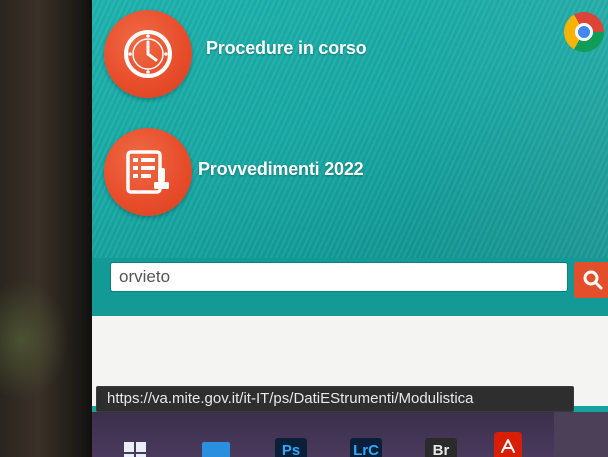  What do you see at coordinates (291, 447) in the screenshot?
I see `photoshop-icon: Ps` at bounding box center [291, 447].